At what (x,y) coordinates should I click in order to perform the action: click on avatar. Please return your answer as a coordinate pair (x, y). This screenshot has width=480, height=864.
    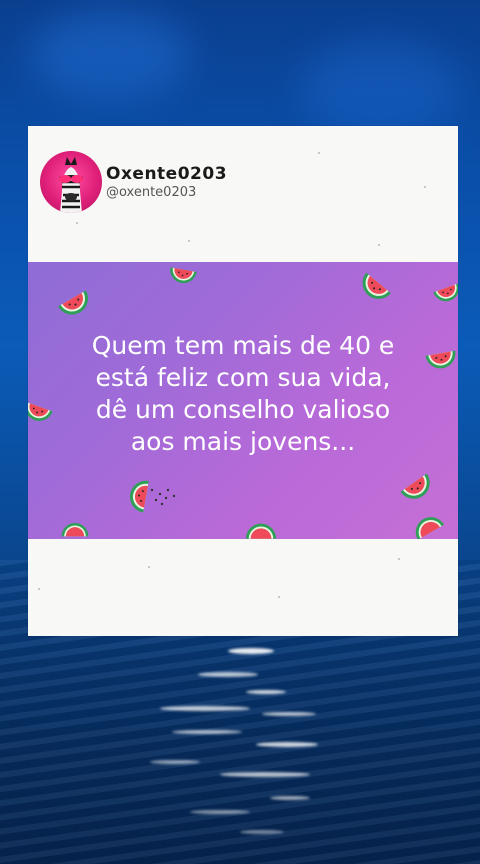
    Looking at the image, I should click on (71, 182).